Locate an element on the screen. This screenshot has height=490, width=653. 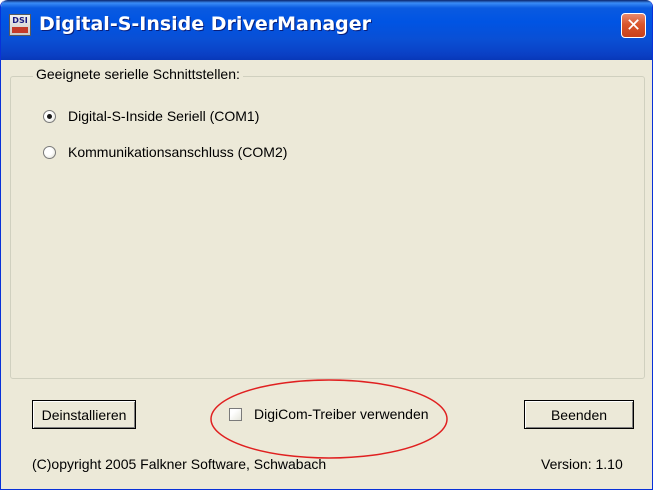
title-bar: DSI Digital-S-Inside DriverManager ✕ is located at coordinates (326, 30).